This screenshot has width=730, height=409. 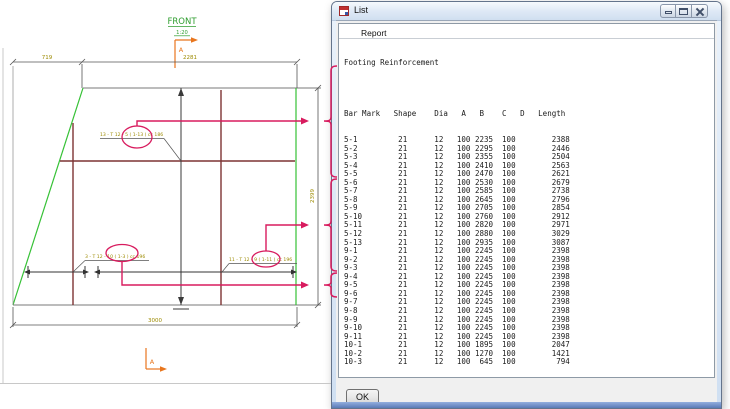 What do you see at coordinates (152, 362) in the screenshot?
I see `section-marker-bottom-label: A` at bounding box center [152, 362].